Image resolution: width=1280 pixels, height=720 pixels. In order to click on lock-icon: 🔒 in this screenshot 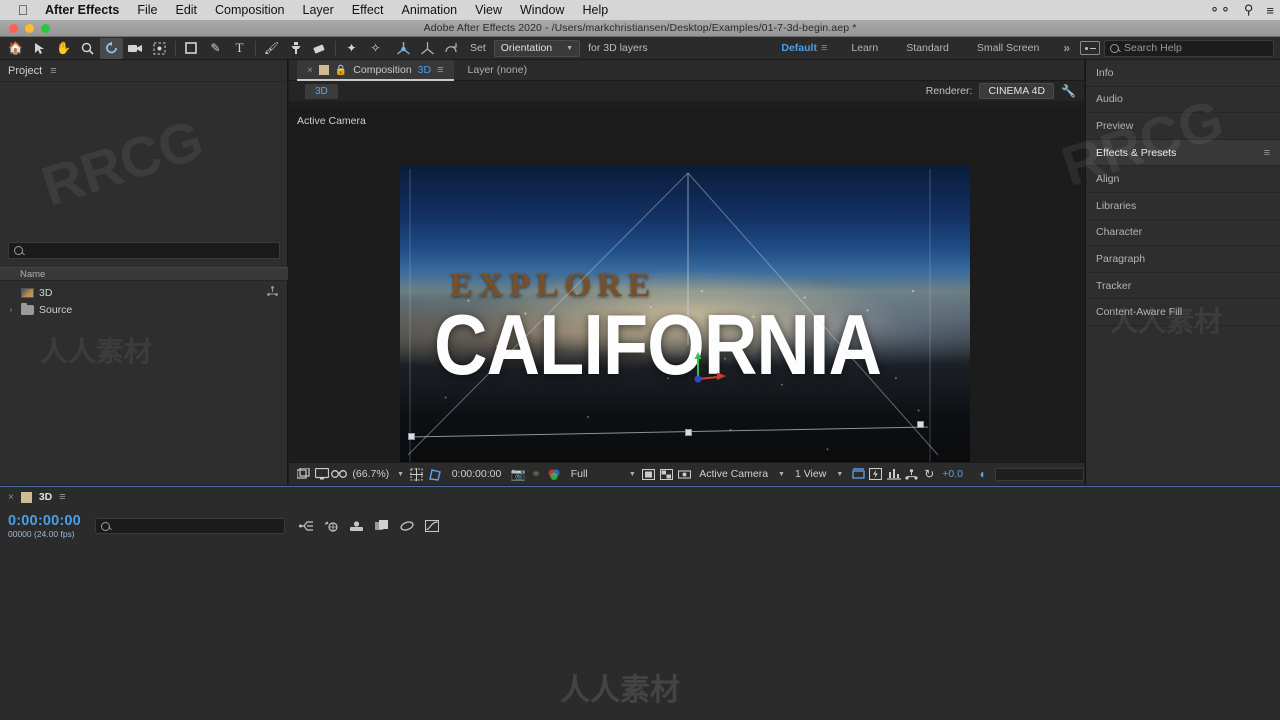, I will do `click(341, 70)`.